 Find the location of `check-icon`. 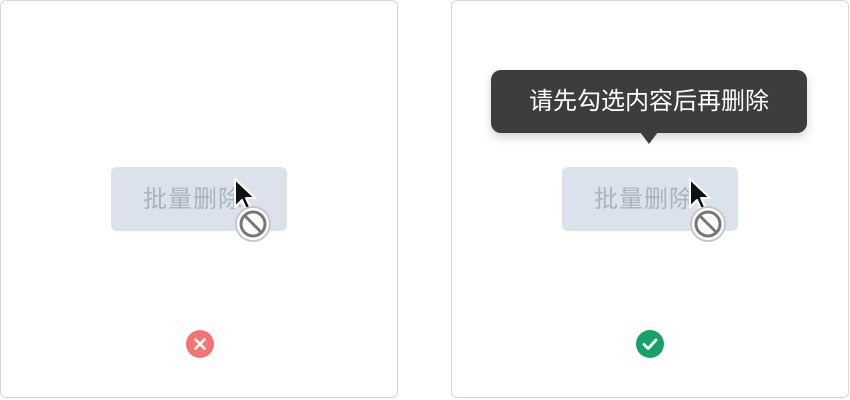

check-icon is located at coordinates (650, 344).